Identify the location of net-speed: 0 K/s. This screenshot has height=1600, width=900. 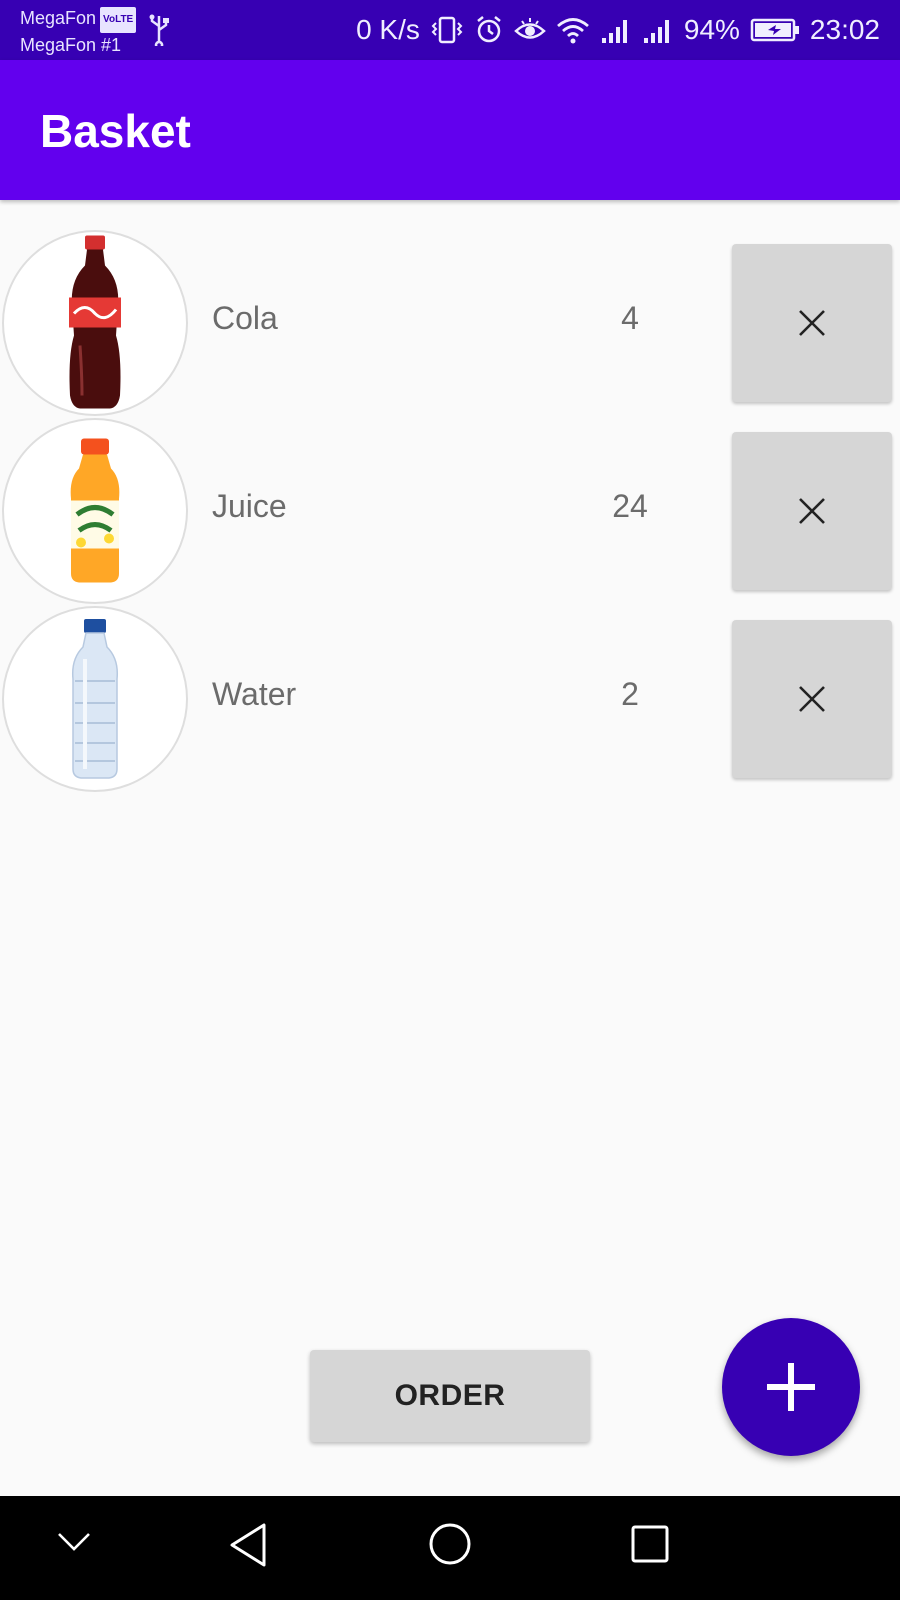
(388, 29).